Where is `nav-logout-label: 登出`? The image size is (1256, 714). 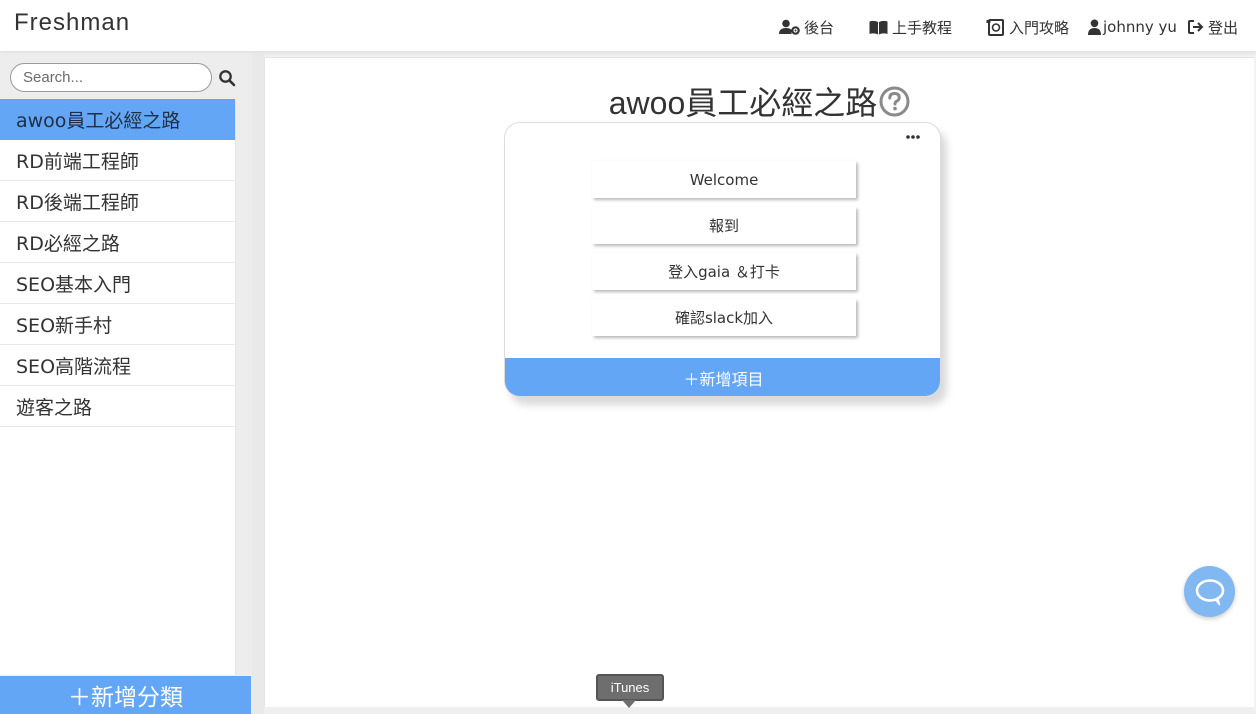
nav-logout-label: 登出 is located at coordinates (1223, 27).